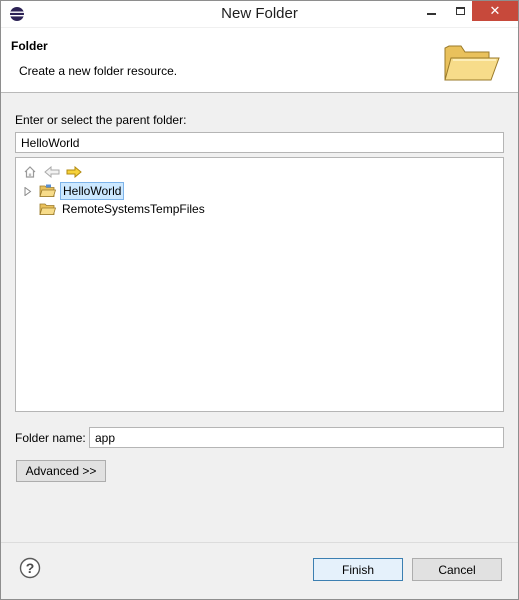 The width and height of the screenshot is (519, 600). What do you see at coordinates (92, 191) in the screenshot?
I see `tree-item-label: HelloWorld` at bounding box center [92, 191].